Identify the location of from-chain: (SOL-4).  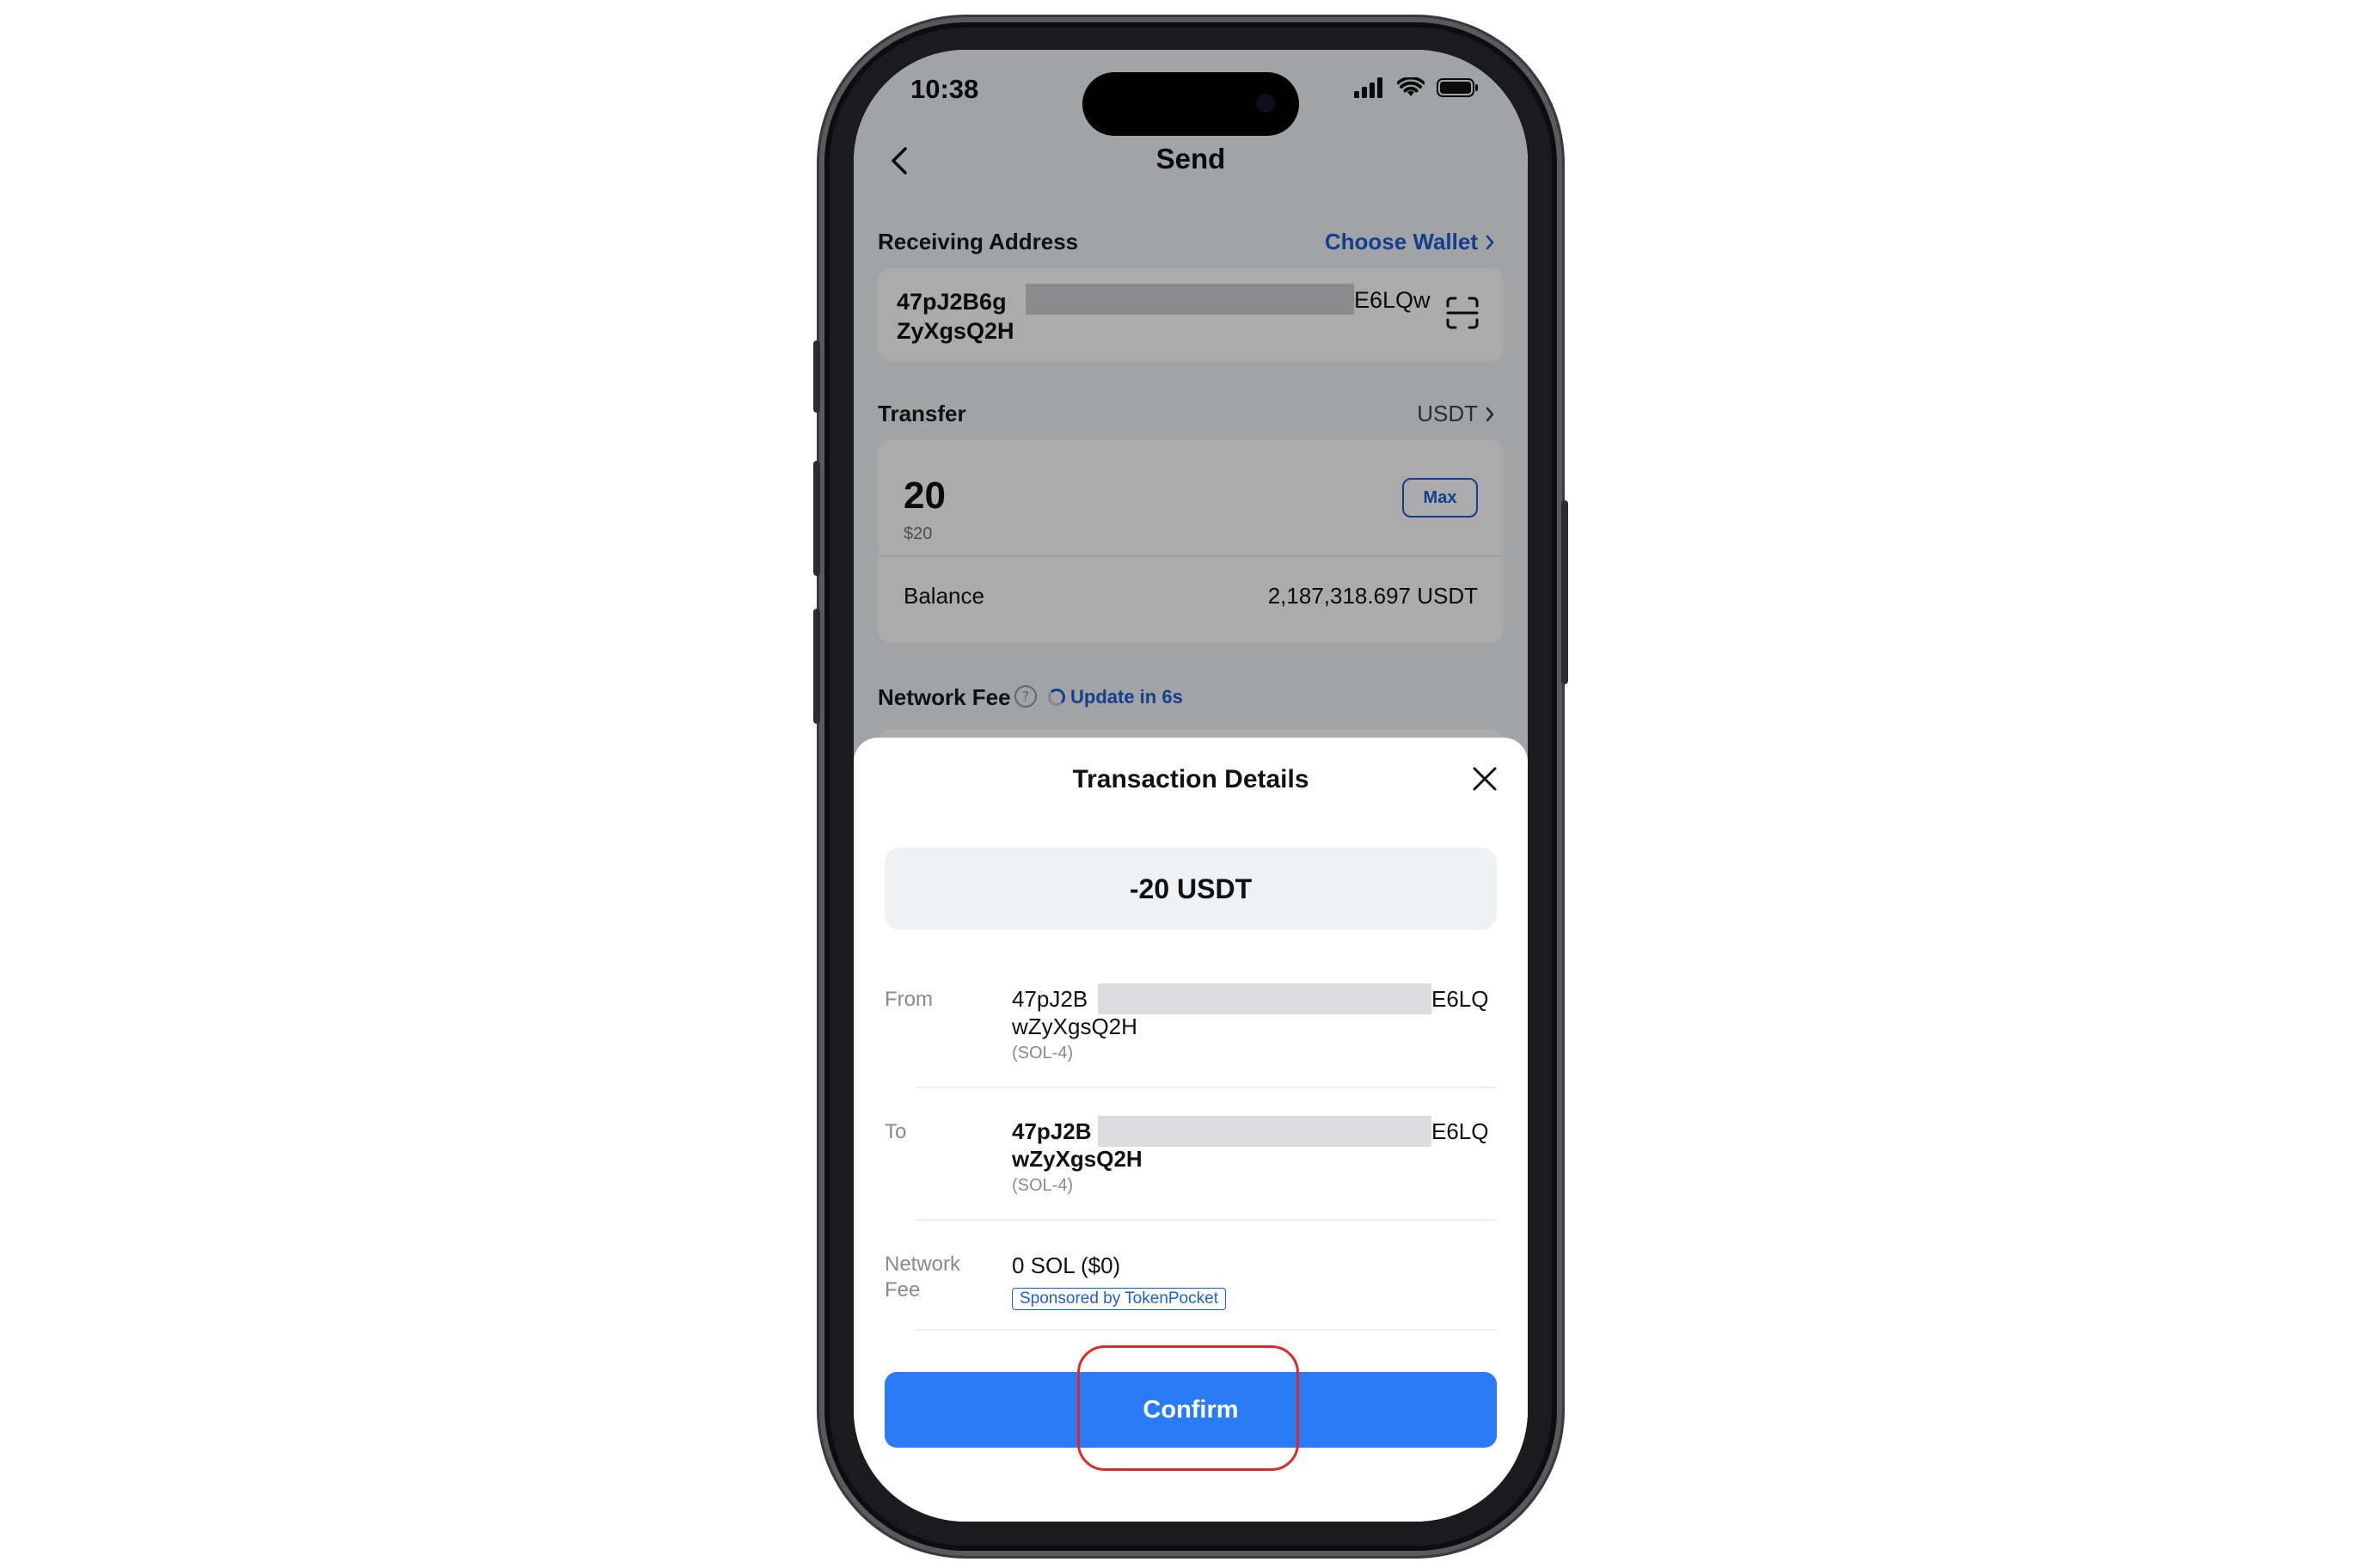
(1043, 1053).